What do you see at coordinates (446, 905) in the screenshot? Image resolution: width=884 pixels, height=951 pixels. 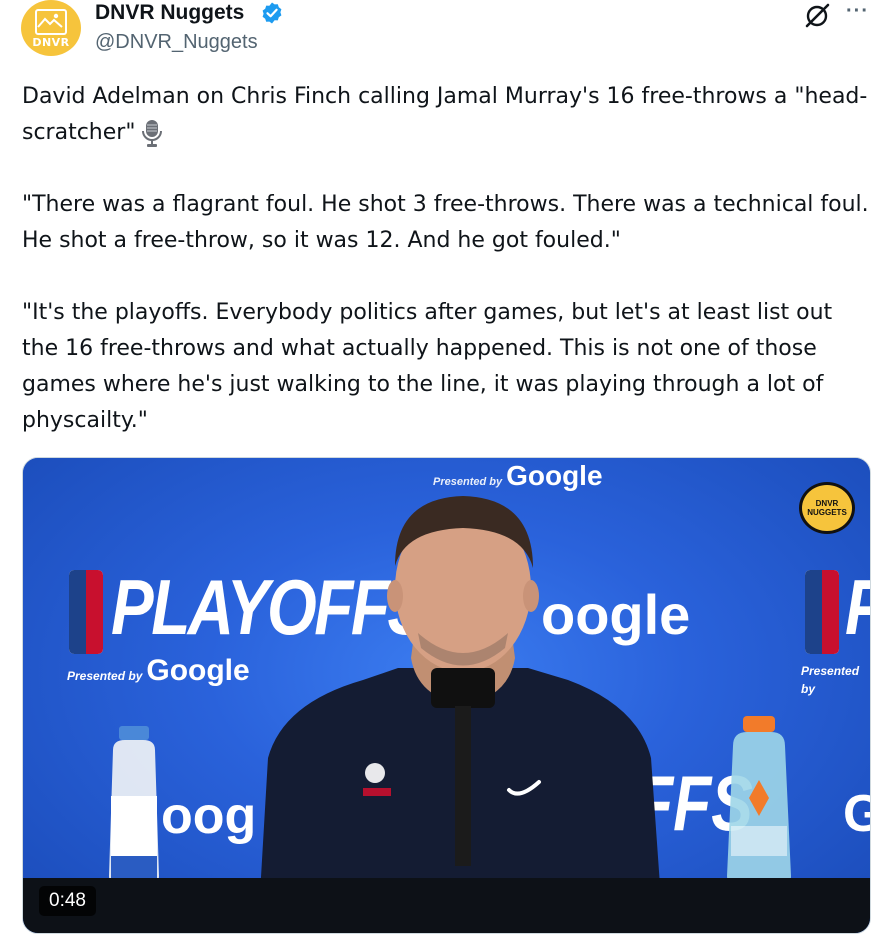 I see `podium-table` at bounding box center [446, 905].